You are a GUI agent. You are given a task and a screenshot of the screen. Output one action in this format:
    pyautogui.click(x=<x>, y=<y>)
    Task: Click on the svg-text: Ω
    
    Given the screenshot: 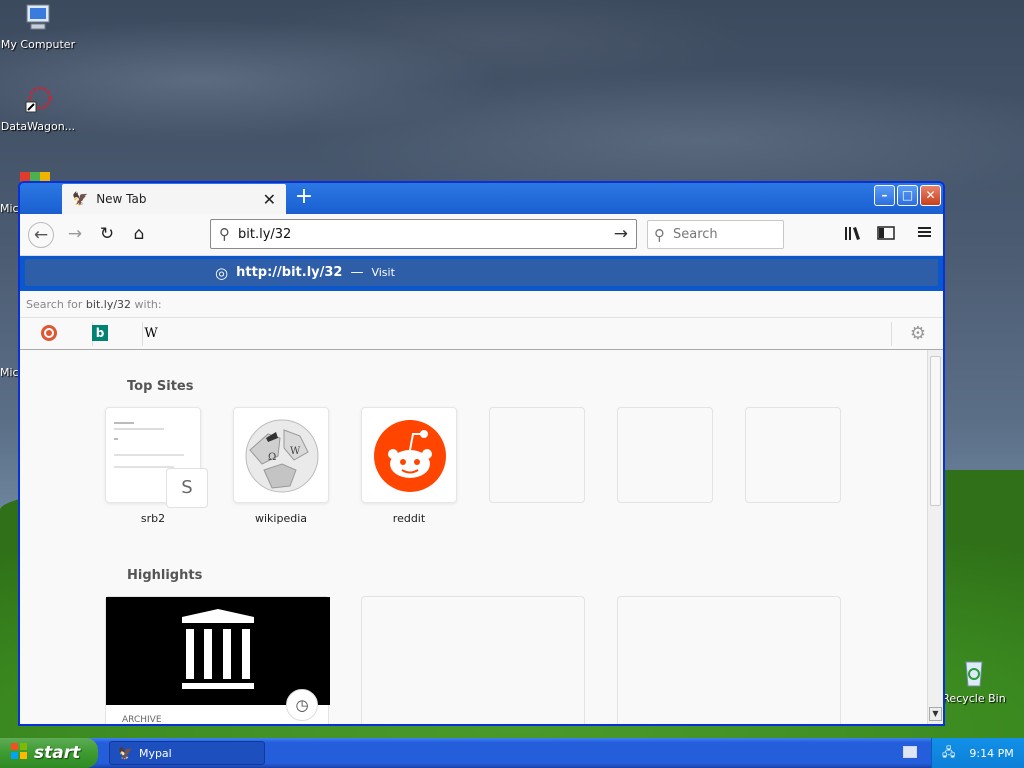 What is the action you would take?
    pyautogui.click(x=272, y=457)
    